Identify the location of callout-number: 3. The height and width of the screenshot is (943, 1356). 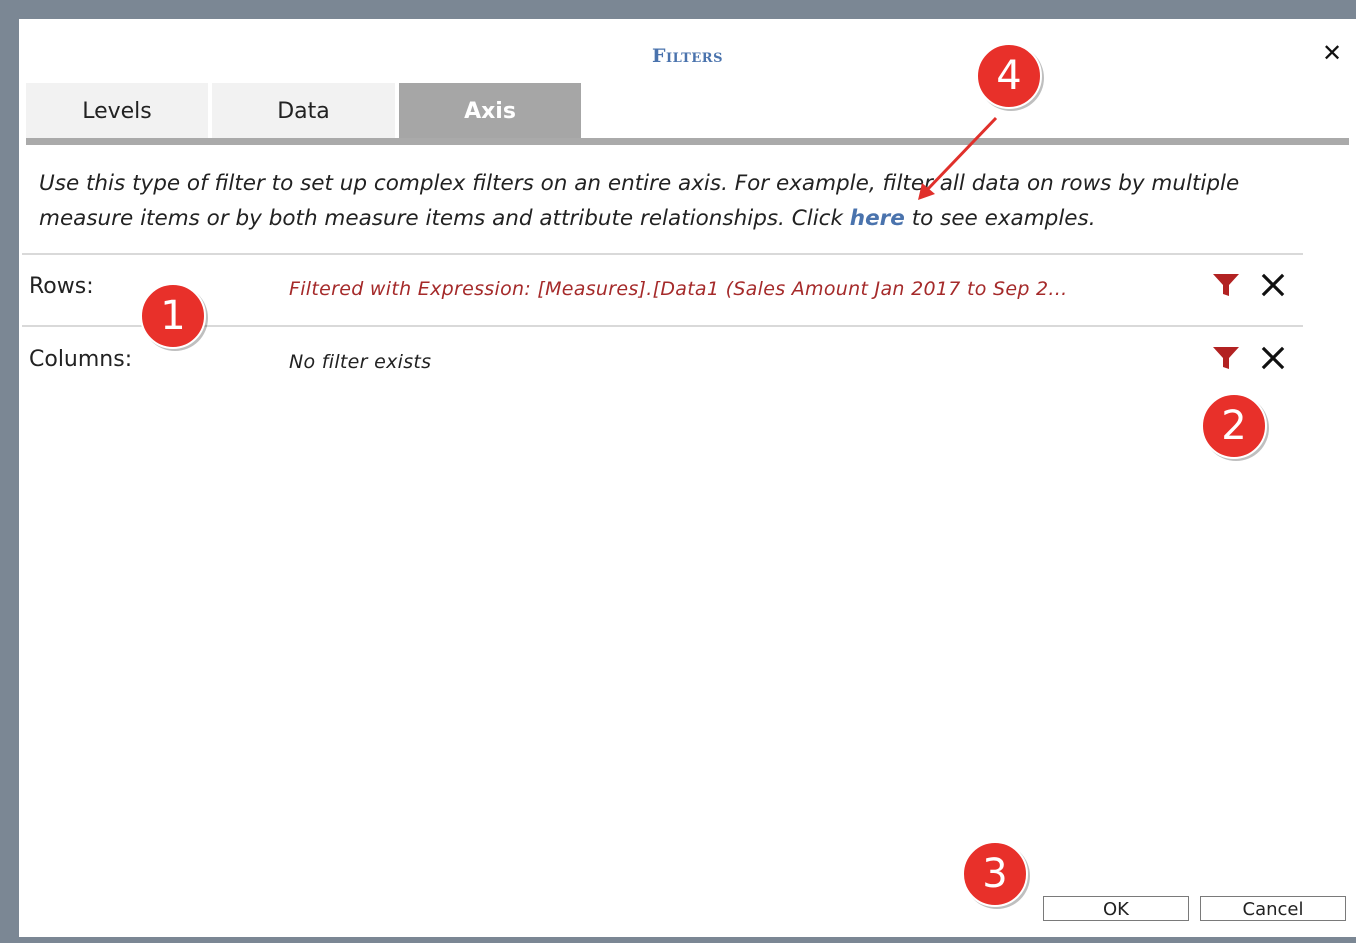
(995, 874).